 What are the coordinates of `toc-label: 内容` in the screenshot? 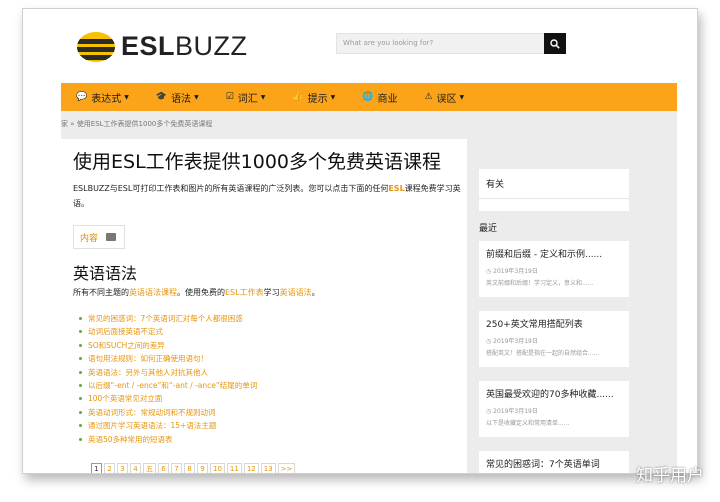 It's located at (89, 238).